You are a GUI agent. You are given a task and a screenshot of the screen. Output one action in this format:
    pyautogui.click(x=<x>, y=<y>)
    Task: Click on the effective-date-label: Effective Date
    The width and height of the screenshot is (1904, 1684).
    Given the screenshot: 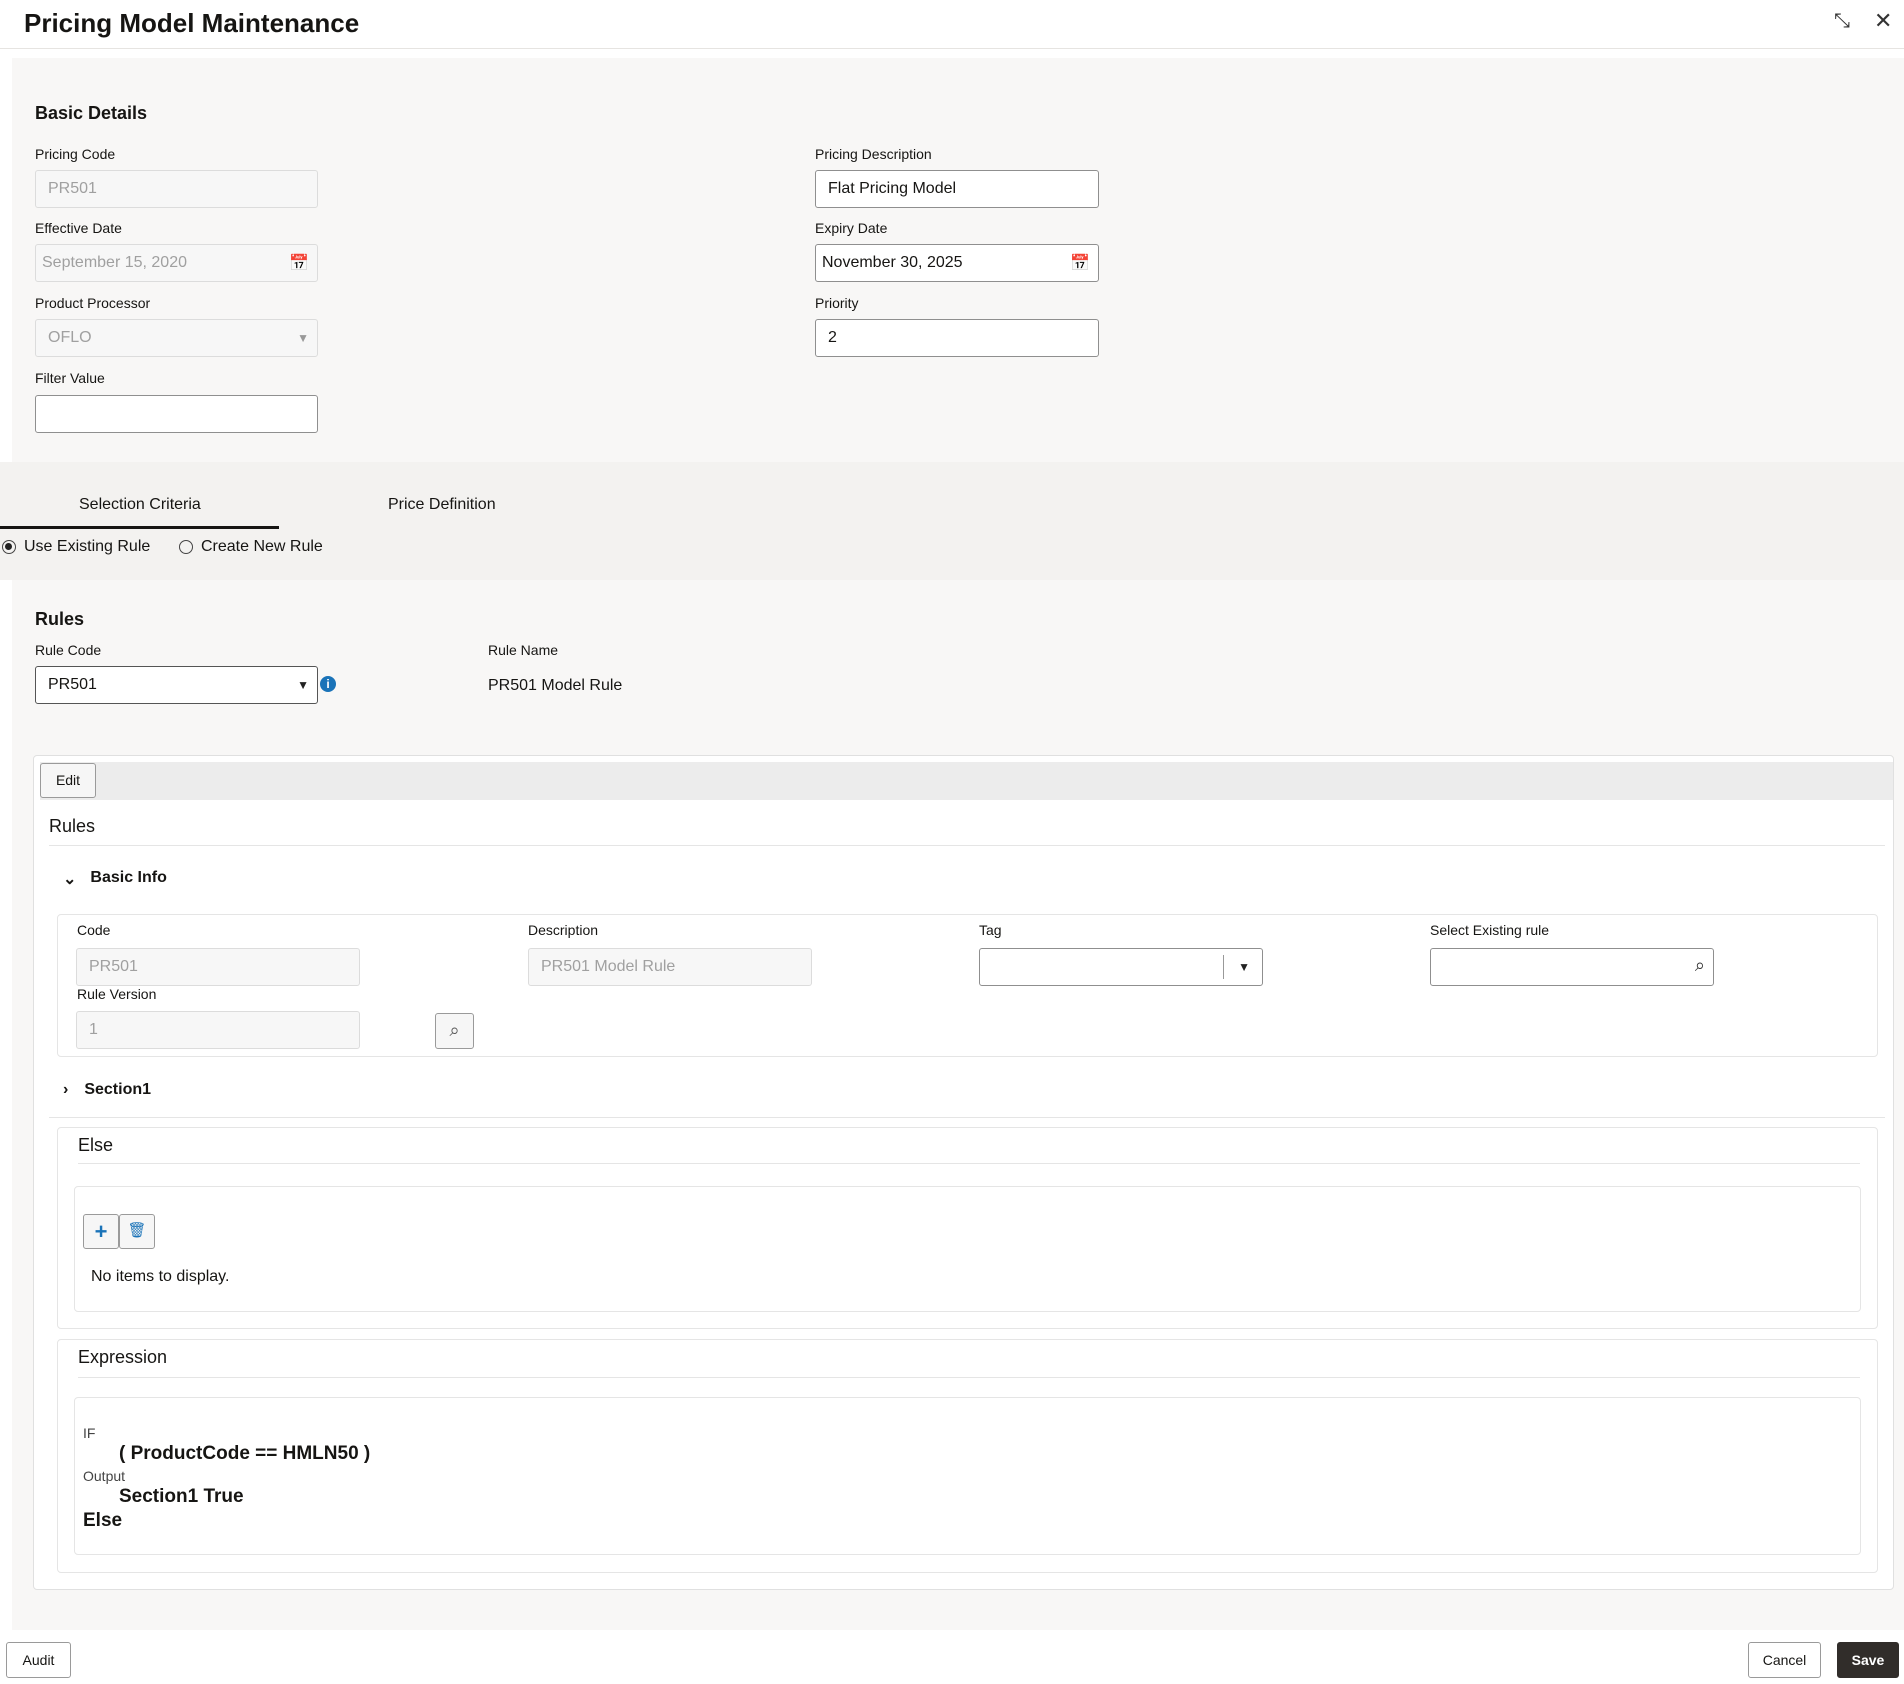 What is the action you would take?
    pyautogui.click(x=78, y=228)
    